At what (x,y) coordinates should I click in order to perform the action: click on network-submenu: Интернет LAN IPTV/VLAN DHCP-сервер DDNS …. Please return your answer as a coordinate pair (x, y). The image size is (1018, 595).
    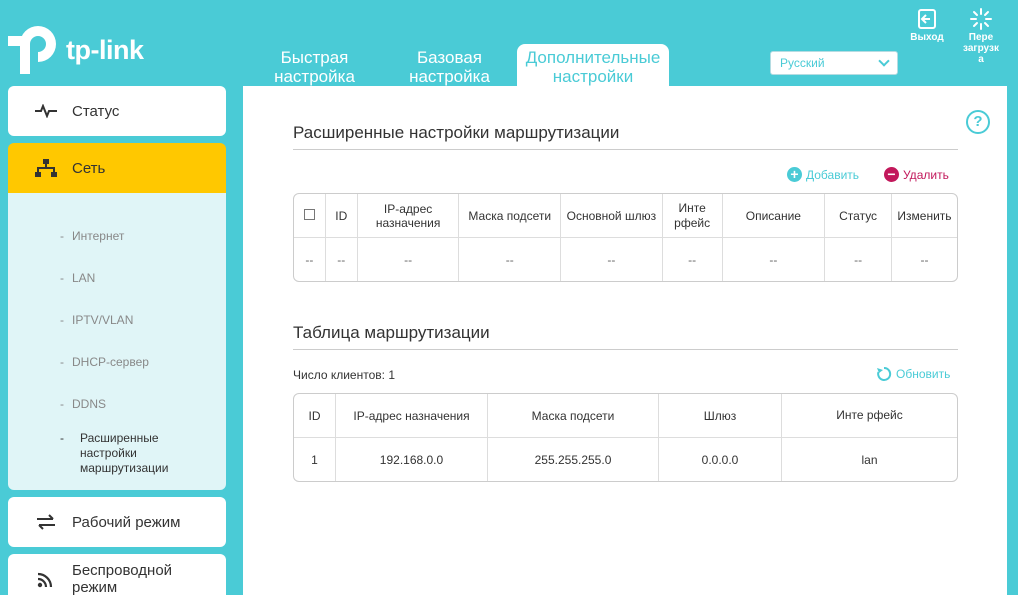
    Looking at the image, I should click on (117, 341).